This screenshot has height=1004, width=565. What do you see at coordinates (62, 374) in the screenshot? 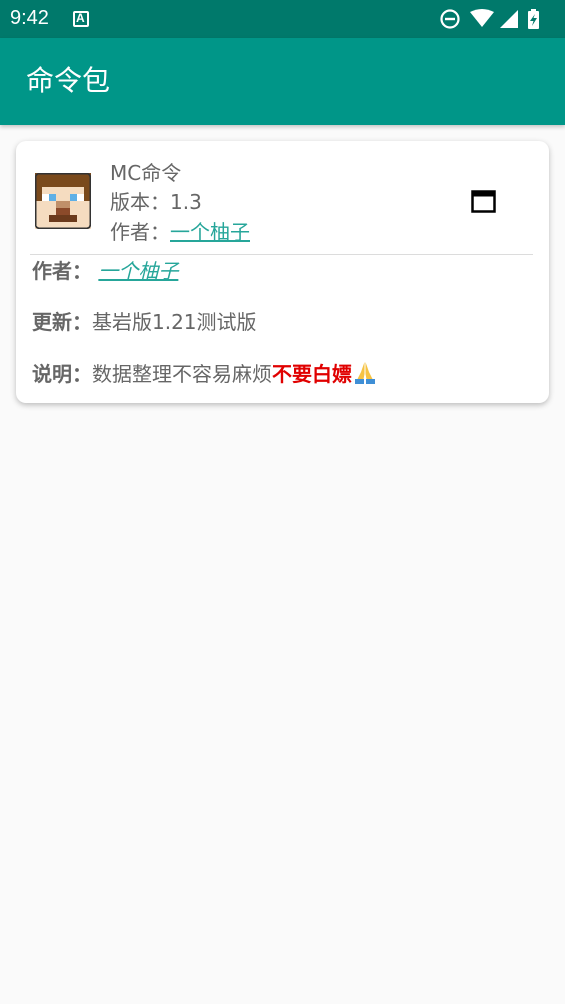
I see `detail-desc-label: 说明：` at bounding box center [62, 374].